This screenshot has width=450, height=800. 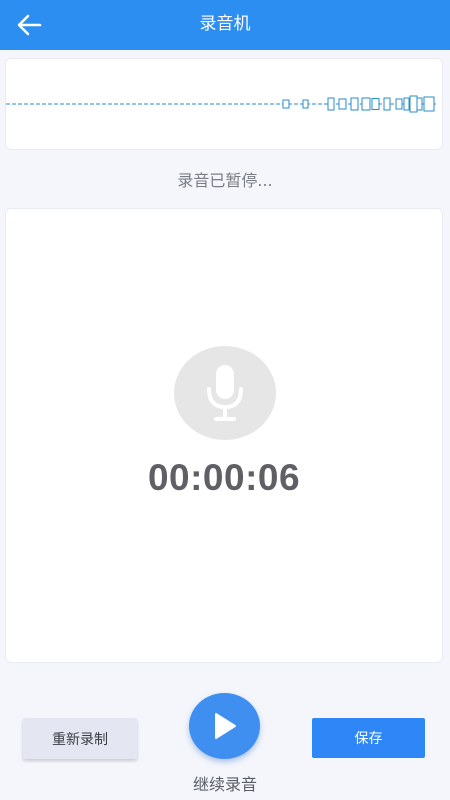 I want to click on waveform-panel, so click(x=224, y=104).